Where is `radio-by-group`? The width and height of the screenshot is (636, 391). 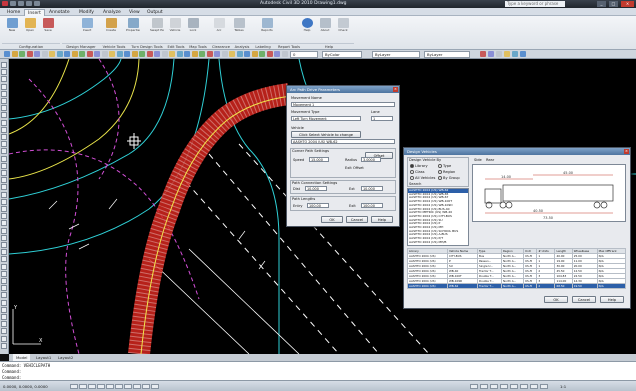 radio-by-group is located at coordinates (440, 178).